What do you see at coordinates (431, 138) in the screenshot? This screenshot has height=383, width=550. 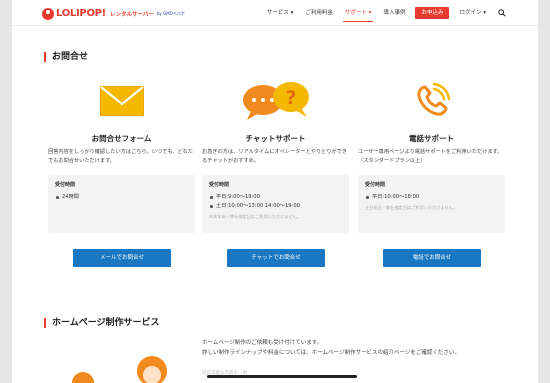 I see `card-title: 電話サポート` at bounding box center [431, 138].